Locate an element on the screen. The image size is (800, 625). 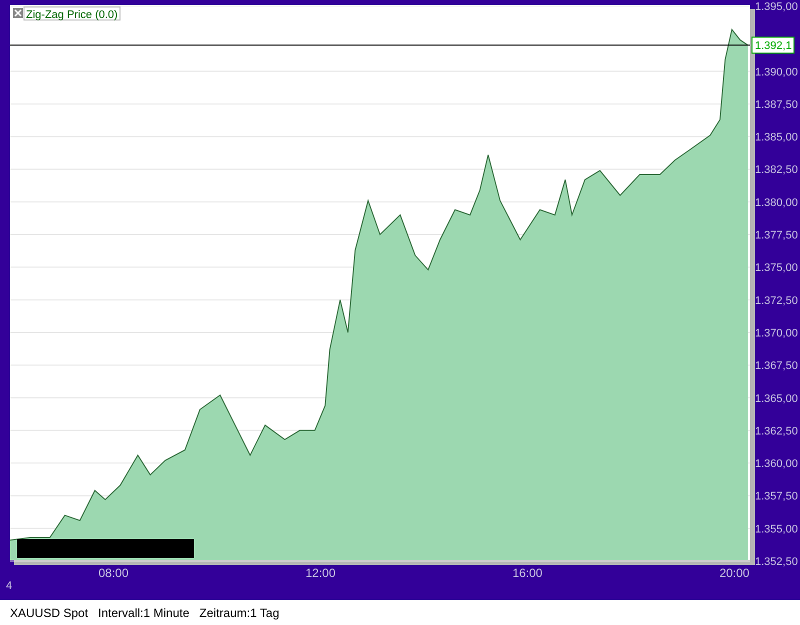
status-text: Intervall:1 Minute is located at coordinates (144, 613).